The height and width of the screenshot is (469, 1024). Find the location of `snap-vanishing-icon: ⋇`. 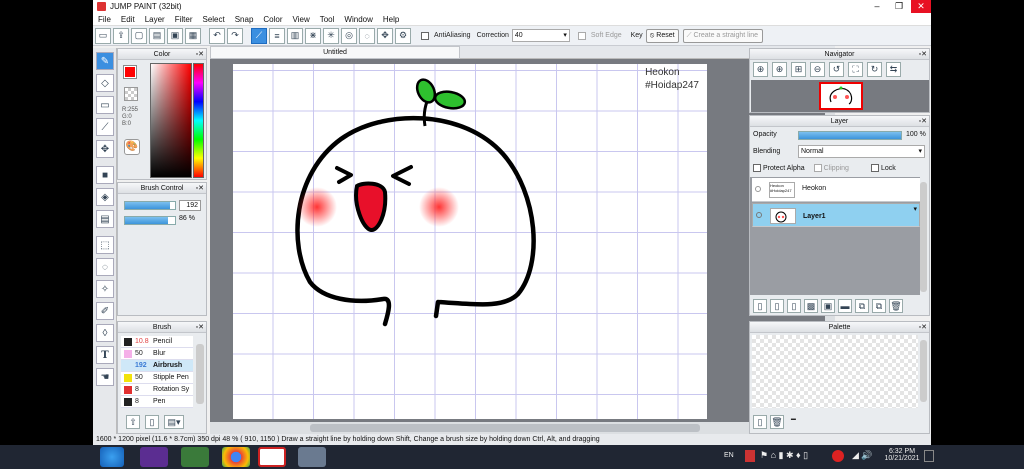

snap-vanishing-icon: ⋇ is located at coordinates (313, 35).